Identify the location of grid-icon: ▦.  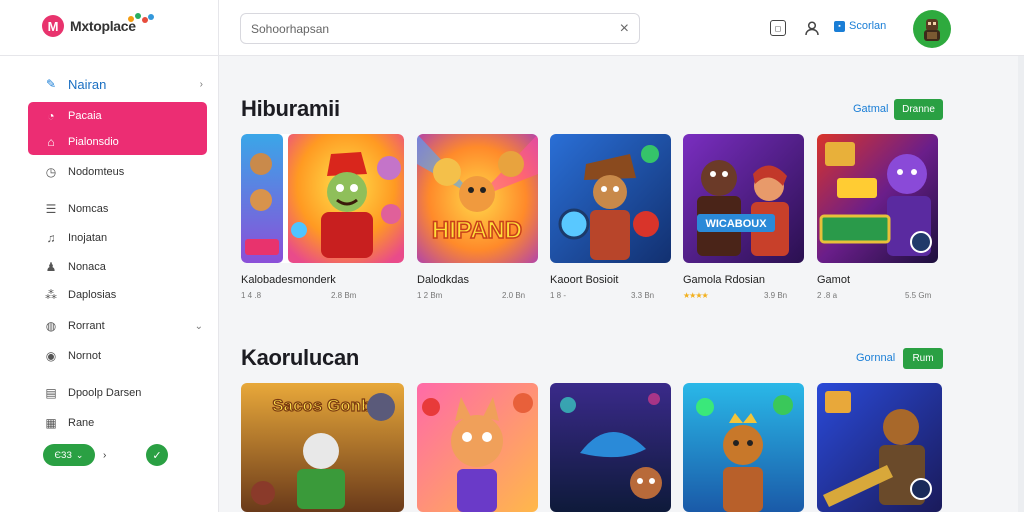
(51, 423).